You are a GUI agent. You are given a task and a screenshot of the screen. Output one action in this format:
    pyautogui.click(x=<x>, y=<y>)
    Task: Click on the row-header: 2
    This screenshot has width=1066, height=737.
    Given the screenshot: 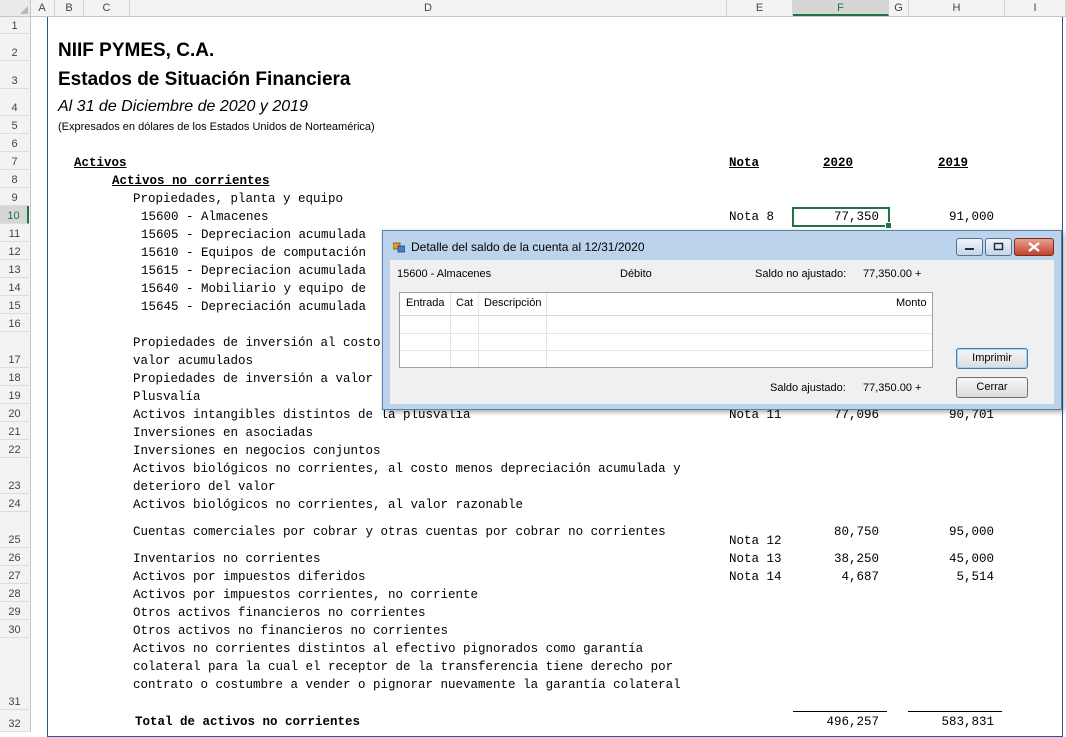 What is the action you would take?
    pyautogui.click(x=14, y=47)
    